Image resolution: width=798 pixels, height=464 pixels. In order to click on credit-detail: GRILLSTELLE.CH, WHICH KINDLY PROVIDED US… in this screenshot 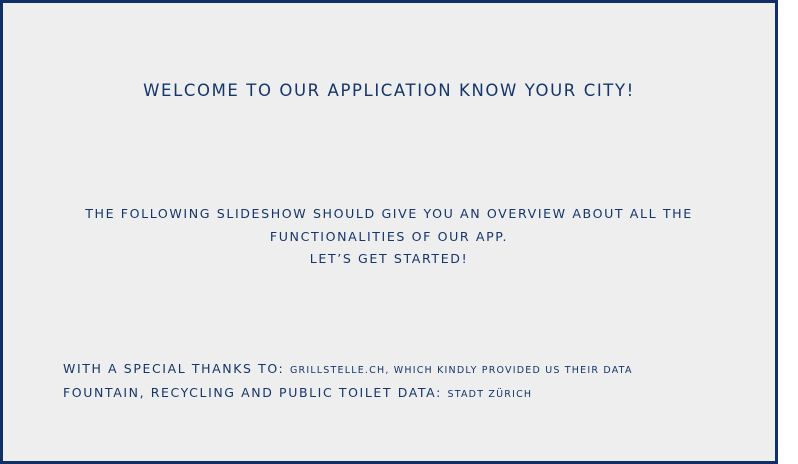, I will do `click(461, 370)`.